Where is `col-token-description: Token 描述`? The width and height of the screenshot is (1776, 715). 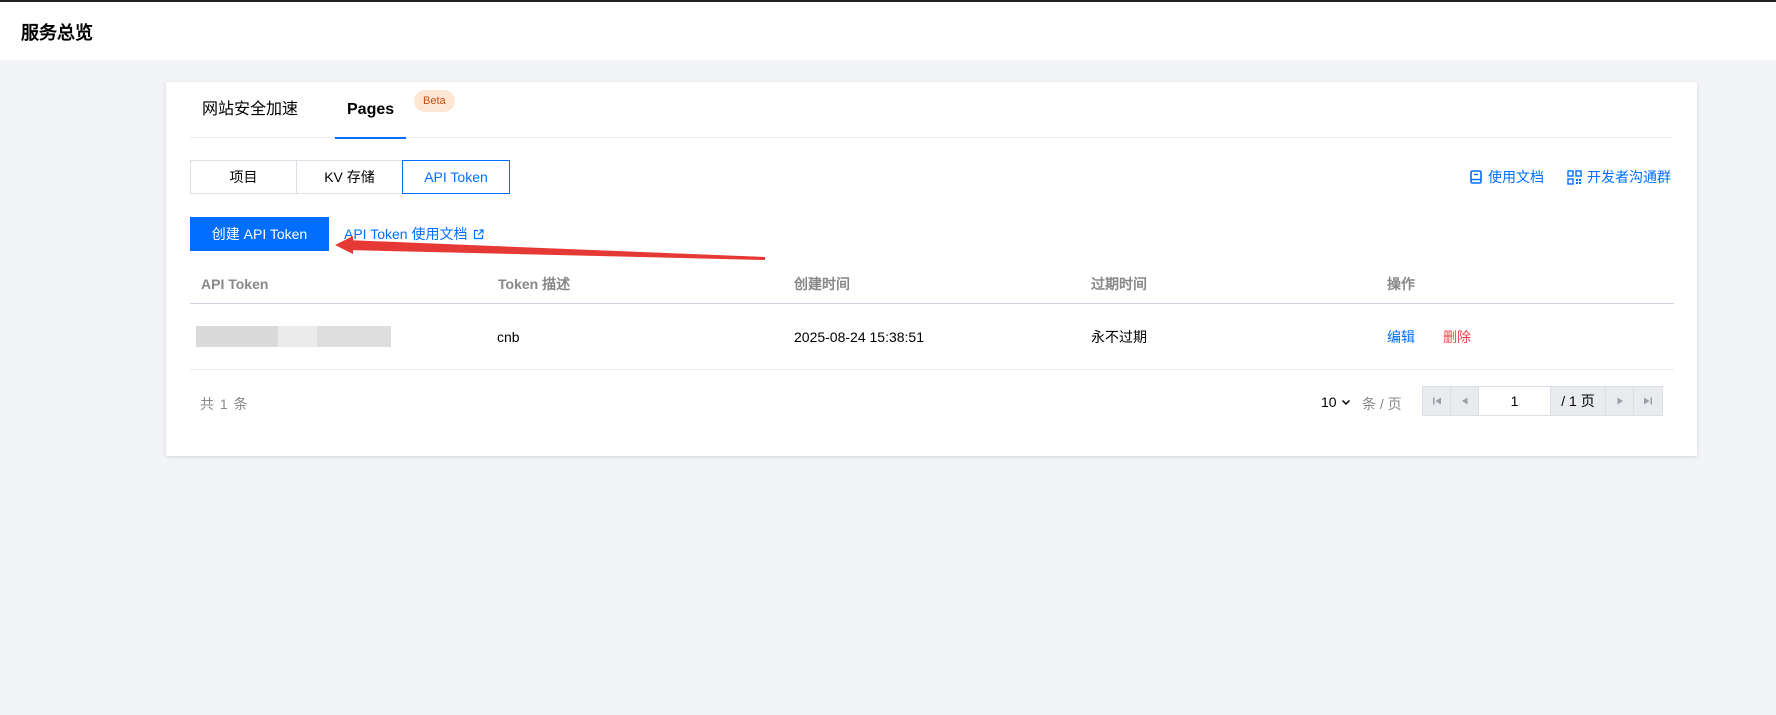 col-token-description: Token 描述 is located at coordinates (534, 284).